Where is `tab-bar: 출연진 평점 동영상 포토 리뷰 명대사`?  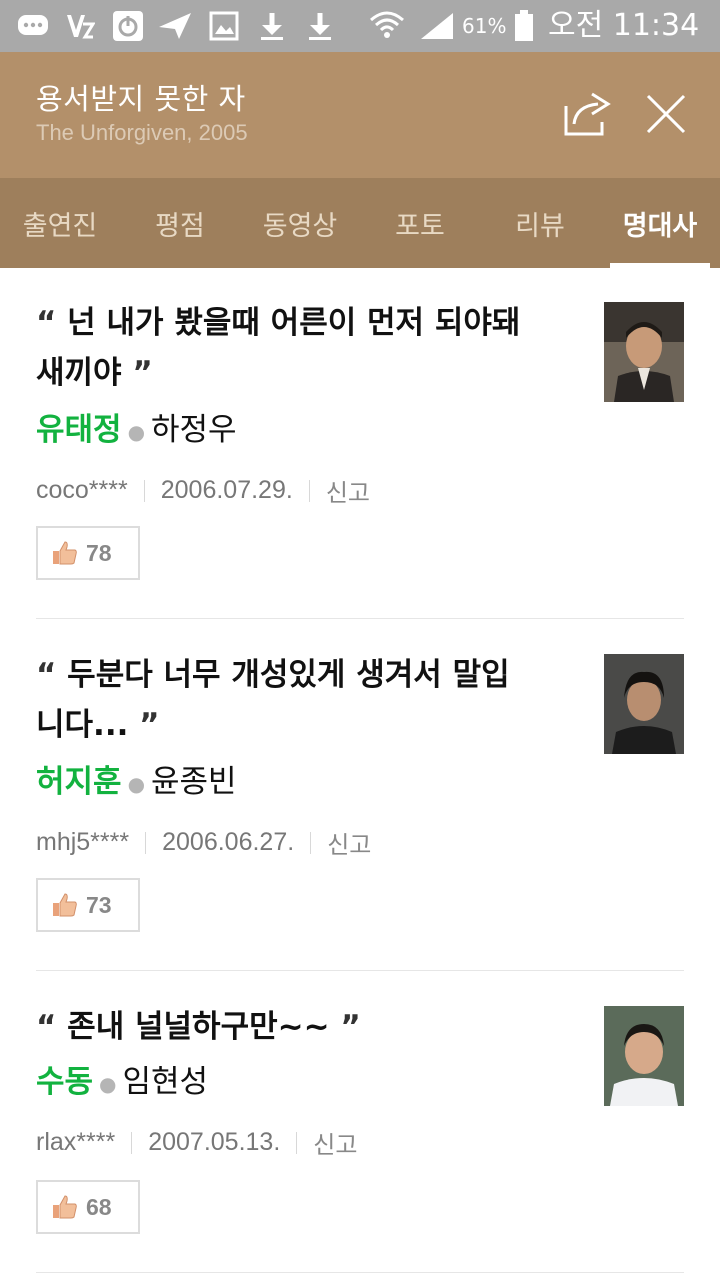 tab-bar: 출연진 평점 동영상 포토 리뷰 명대사 is located at coordinates (360, 223).